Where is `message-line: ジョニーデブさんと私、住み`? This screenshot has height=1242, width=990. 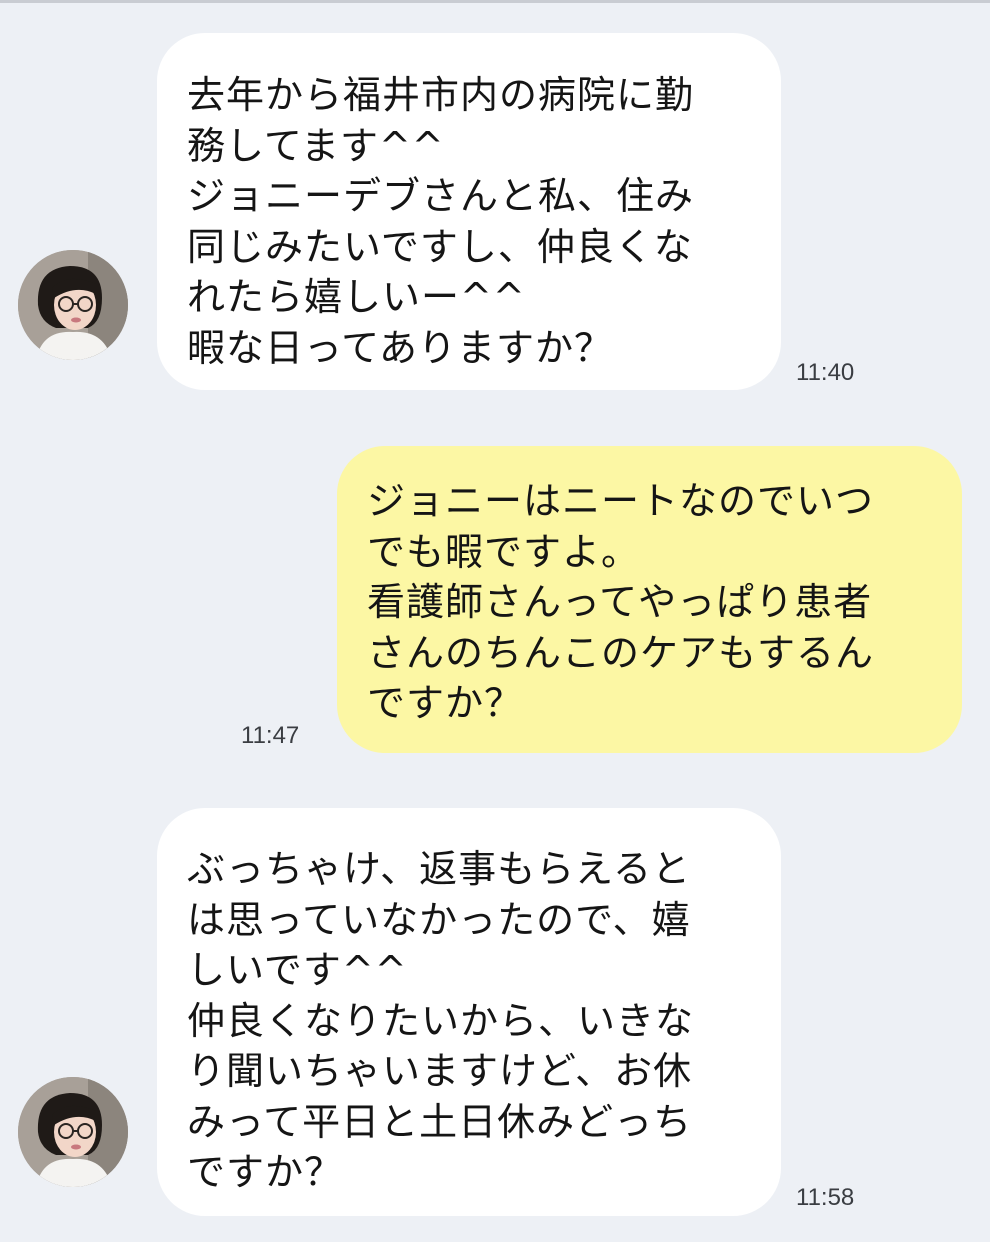
message-line: ジョニーデブさんと私、住み is located at coordinates (441, 196).